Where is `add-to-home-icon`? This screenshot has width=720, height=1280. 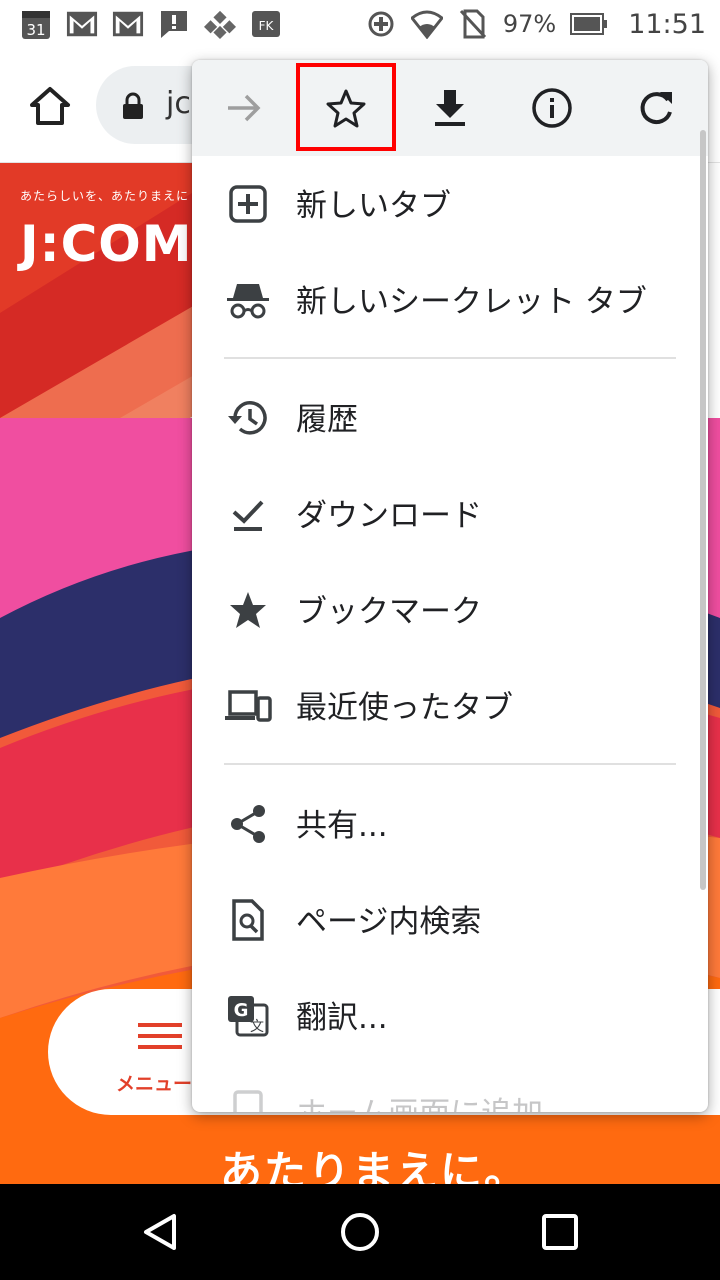 add-to-home-icon is located at coordinates (248, 1101).